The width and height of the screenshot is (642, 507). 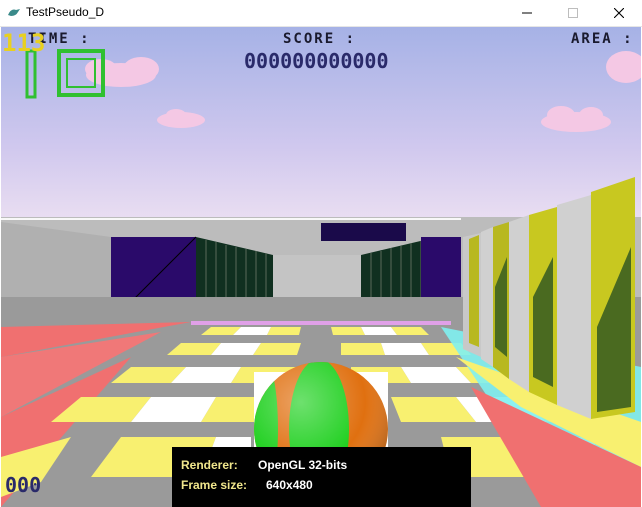 I want to click on score-label: SCORE :, so click(x=320, y=39).